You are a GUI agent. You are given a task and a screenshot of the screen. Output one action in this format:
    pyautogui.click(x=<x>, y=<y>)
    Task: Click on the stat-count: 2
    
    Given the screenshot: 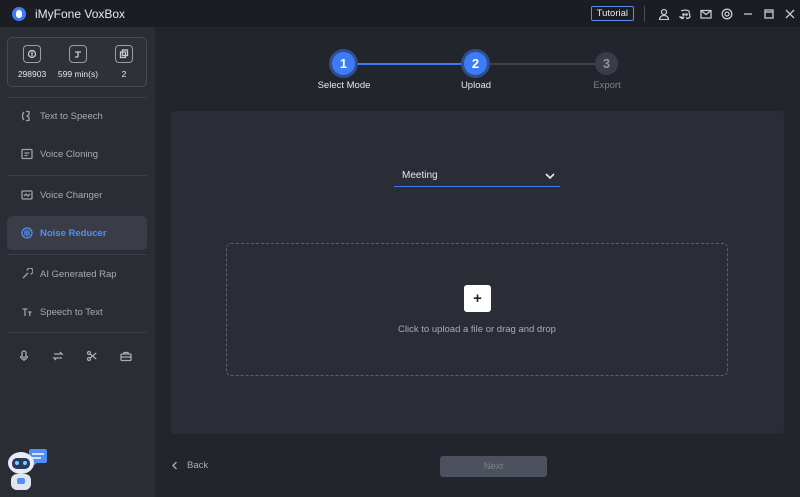 What is the action you would take?
    pyautogui.click(x=124, y=62)
    